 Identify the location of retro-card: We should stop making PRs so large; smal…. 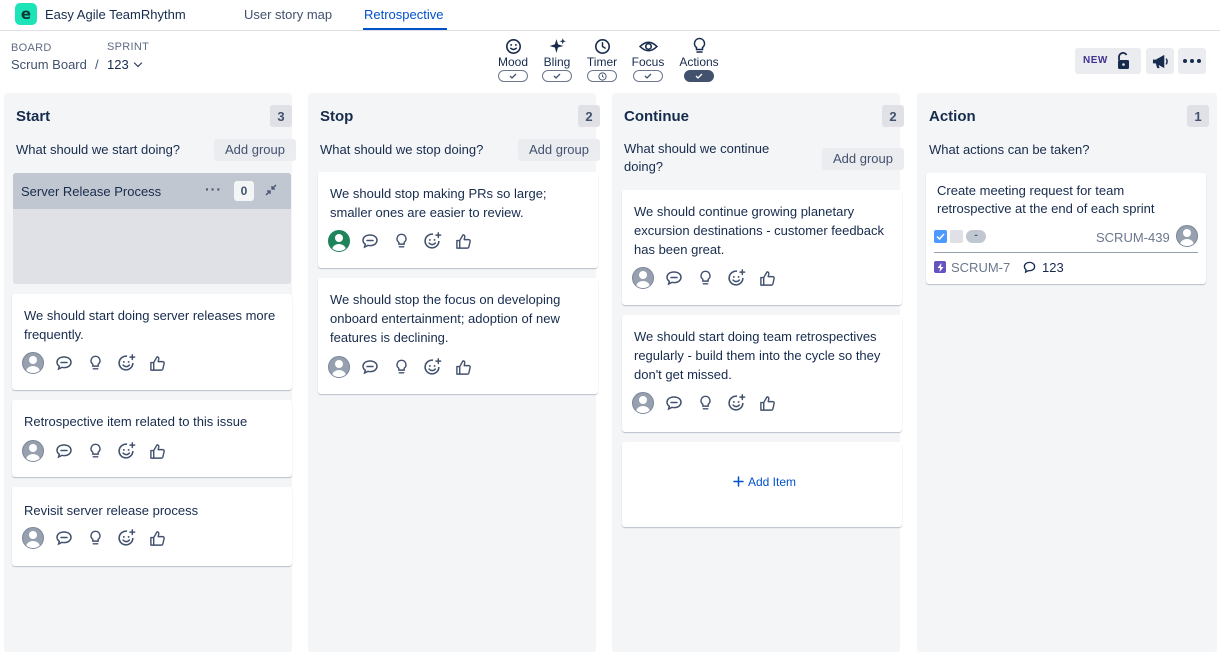
(458, 220).